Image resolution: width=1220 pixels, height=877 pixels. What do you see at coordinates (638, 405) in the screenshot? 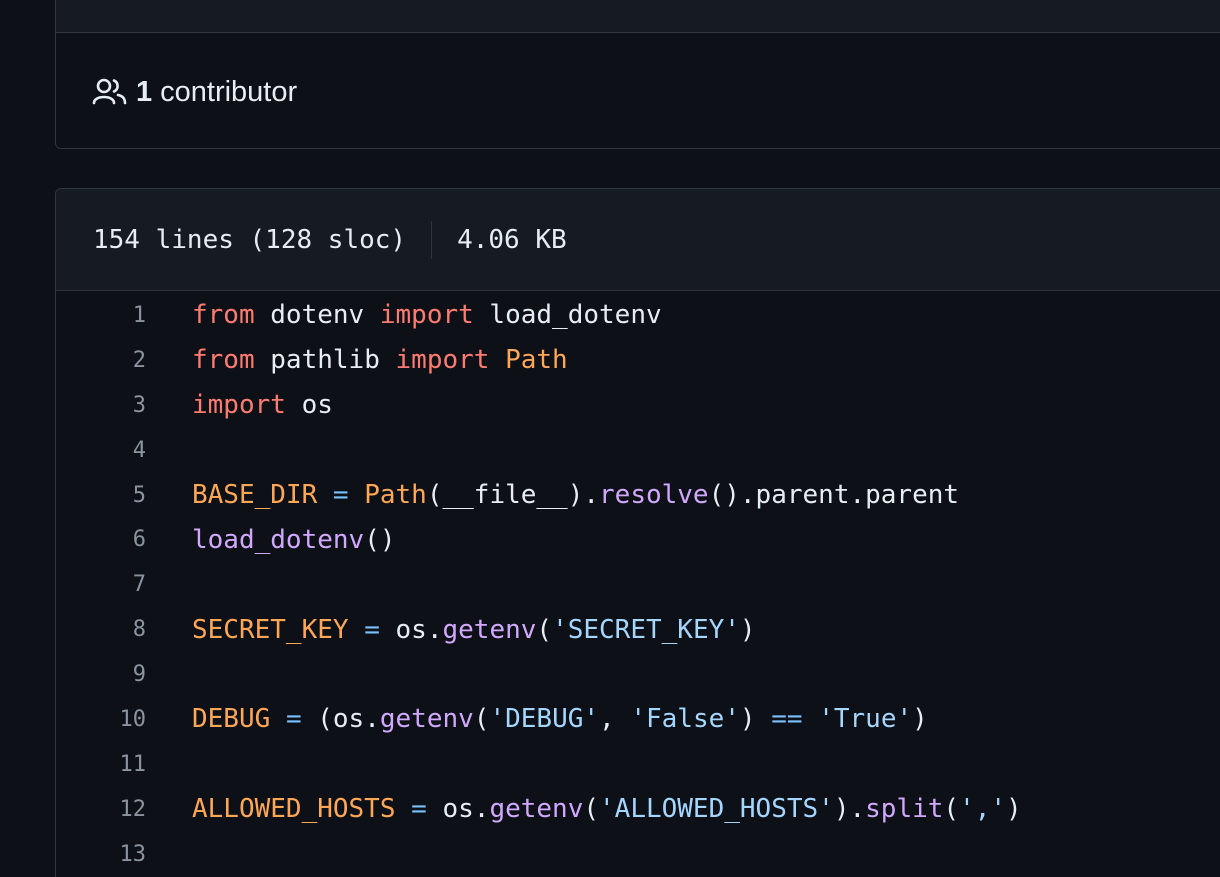
I see `code-line: 3 import os` at bounding box center [638, 405].